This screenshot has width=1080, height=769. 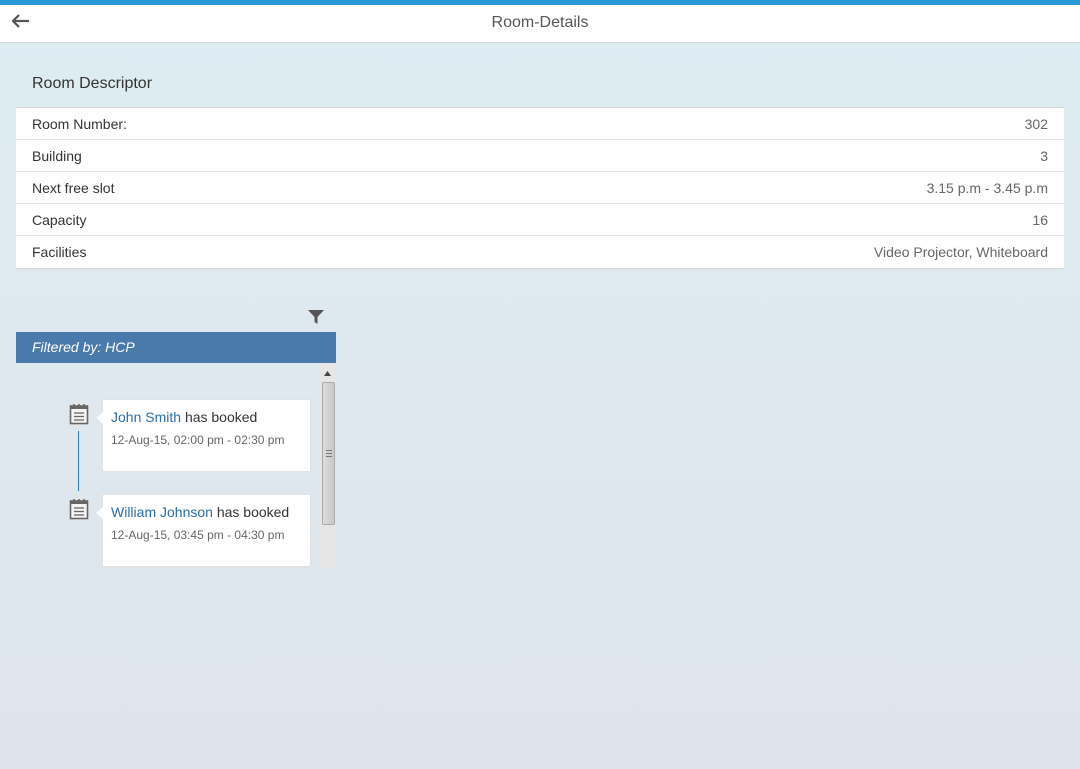 I want to click on timeline-item-title: John Smith has booked, so click(x=206, y=417).